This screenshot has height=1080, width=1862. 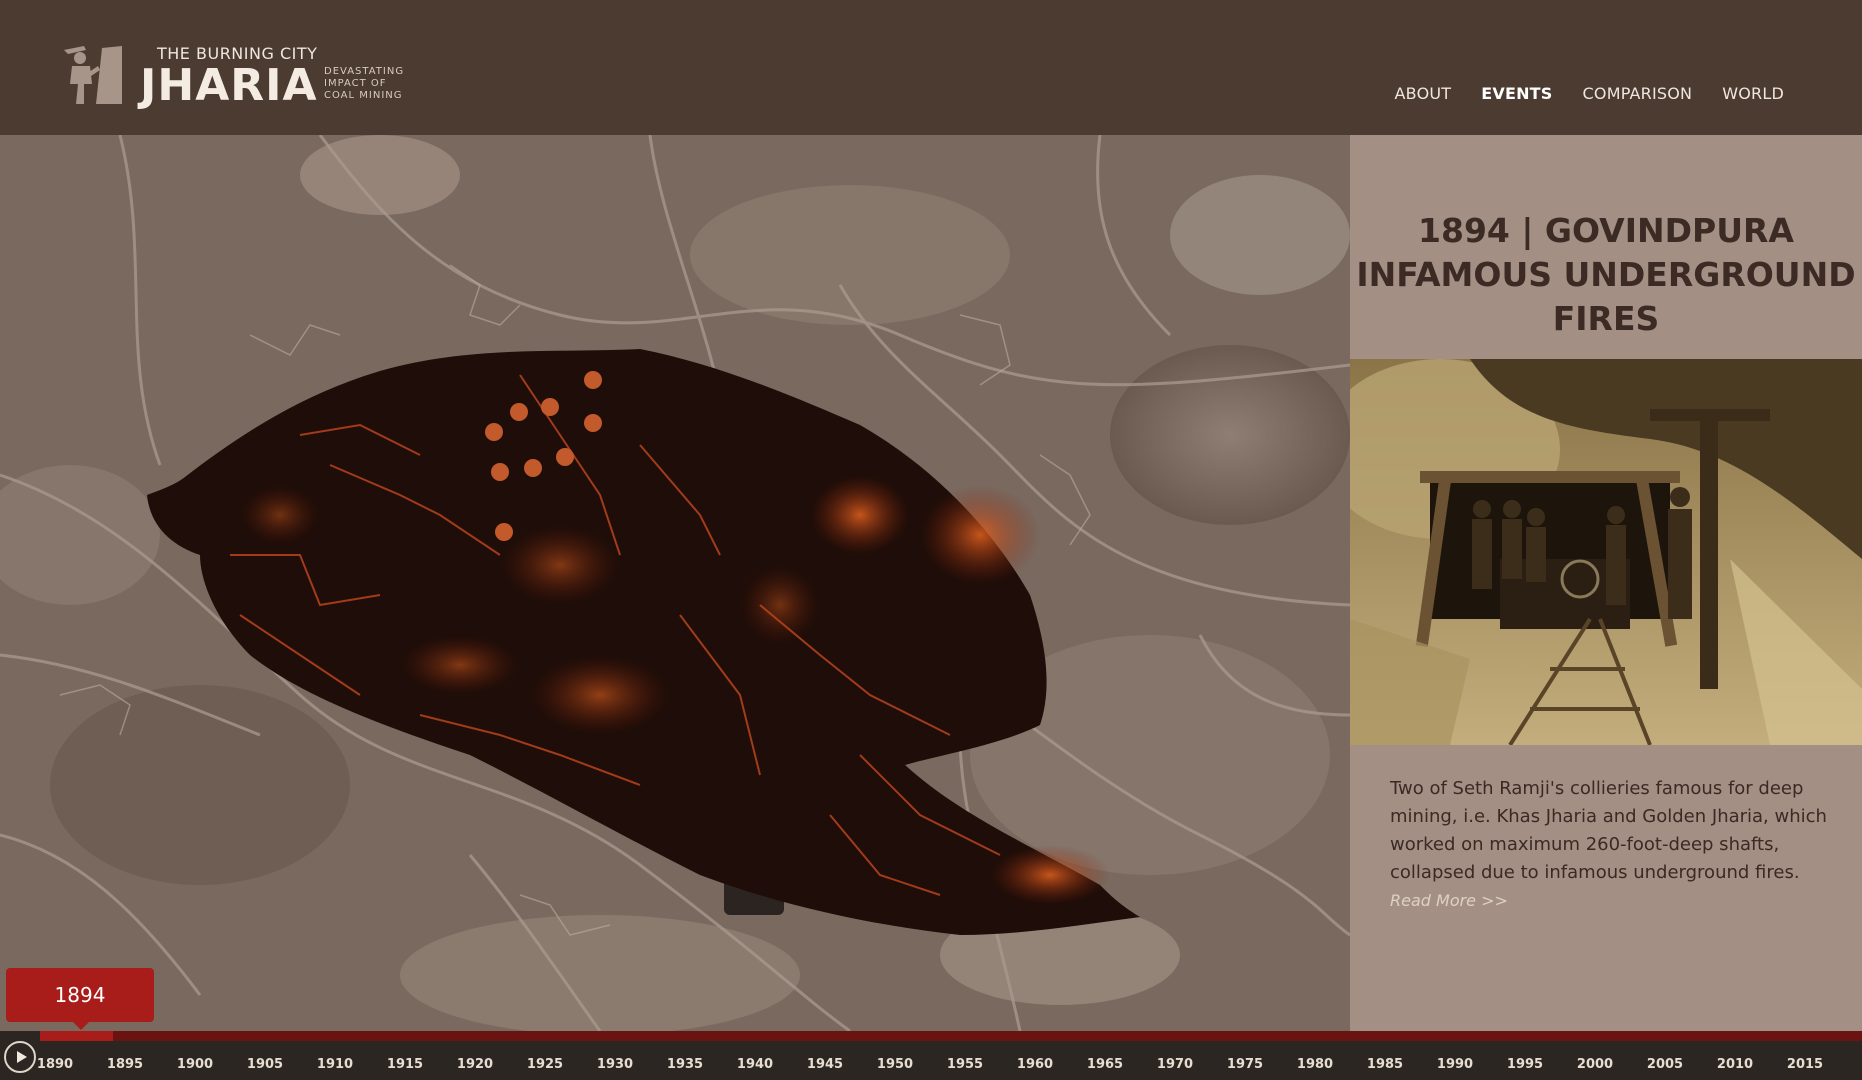 What do you see at coordinates (335, 1064) in the screenshot?
I see `timeline-year-1910: 1910` at bounding box center [335, 1064].